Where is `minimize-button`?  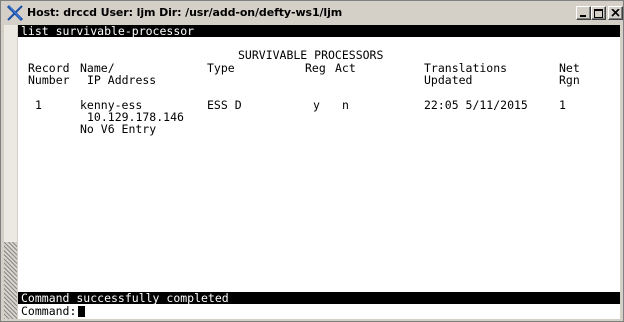 minimize-button is located at coordinates (583, 13).